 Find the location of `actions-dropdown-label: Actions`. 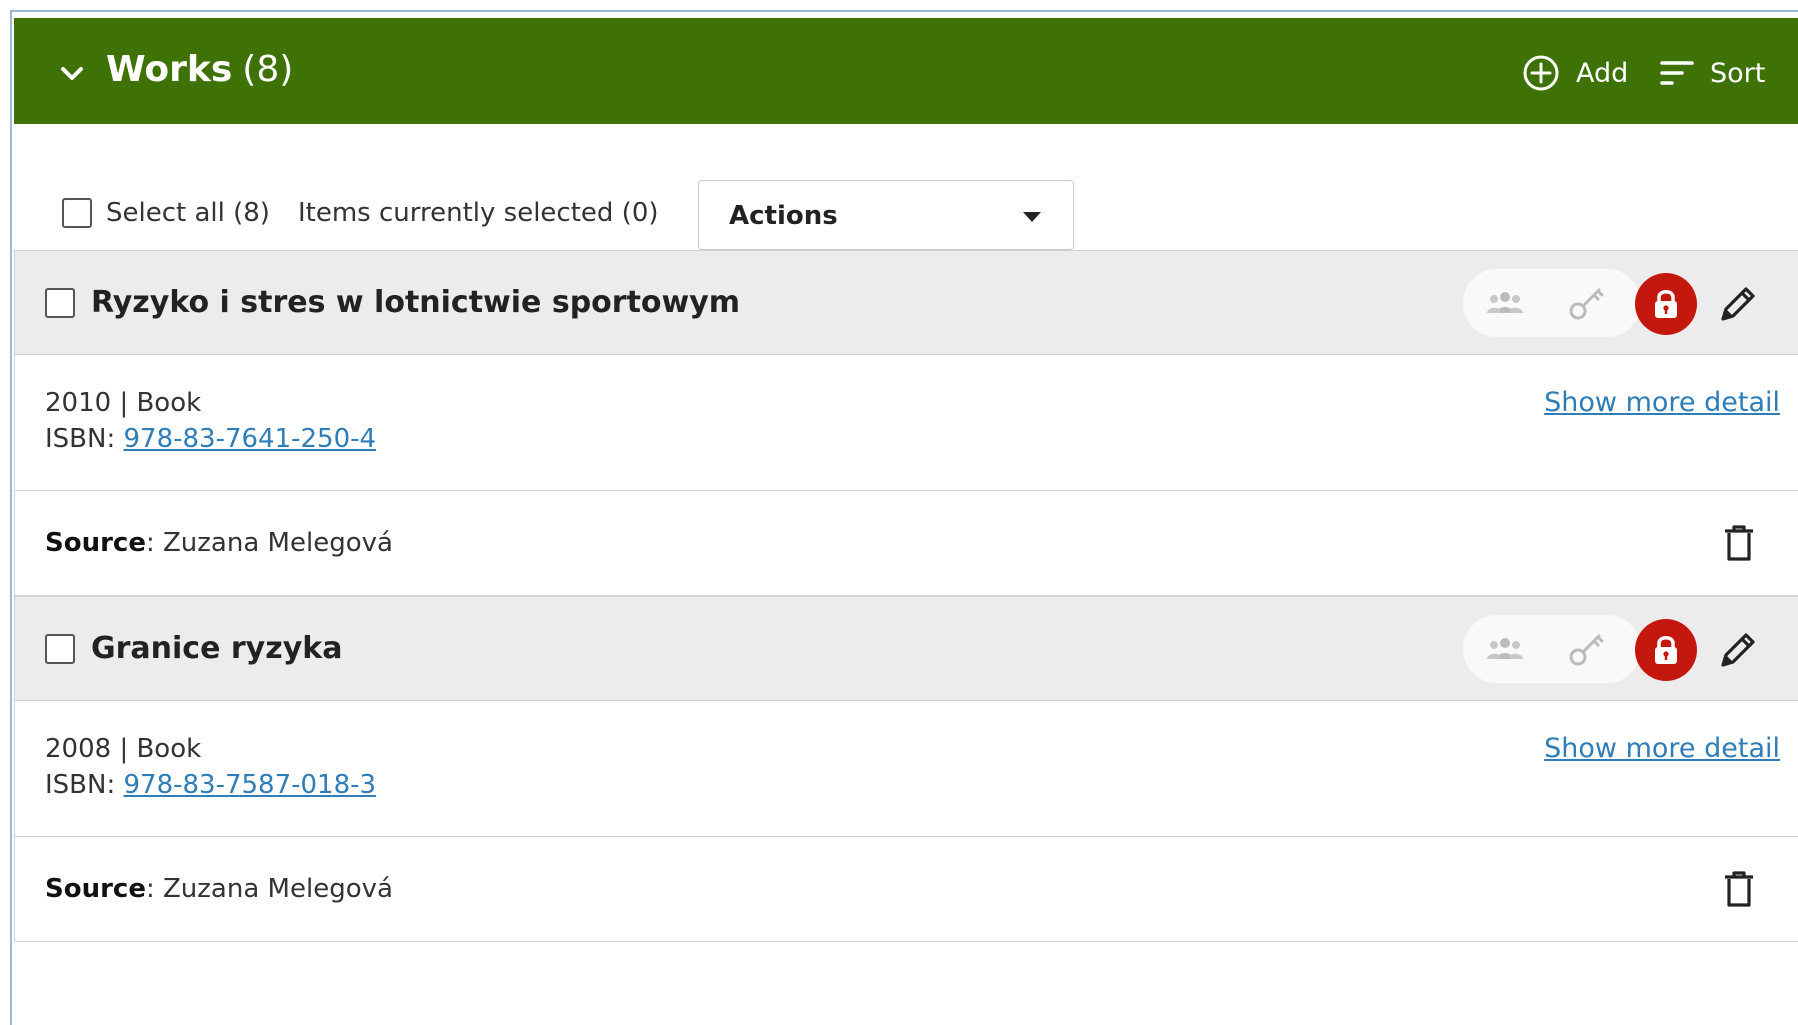

actions-dropdown-label: Actions is located at coordinates (783, 216).